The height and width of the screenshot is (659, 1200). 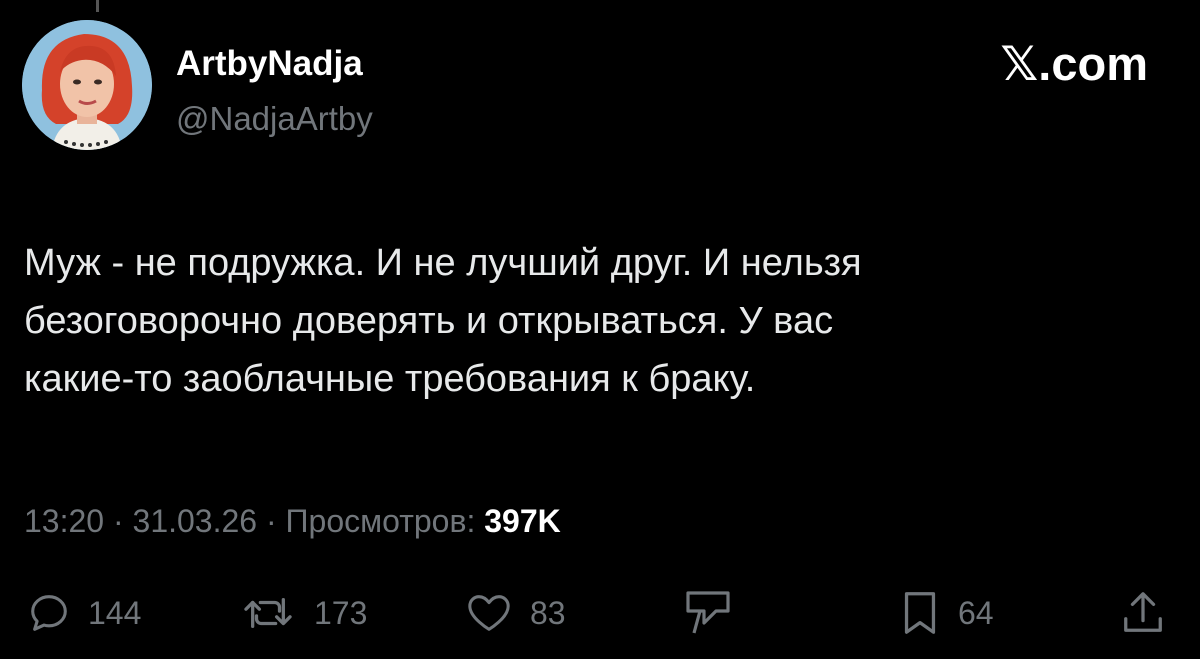 What do you see at coordinates (302, 613) in the screenshot?
I see `repost-button: 173` at bounding box center [302, 613].